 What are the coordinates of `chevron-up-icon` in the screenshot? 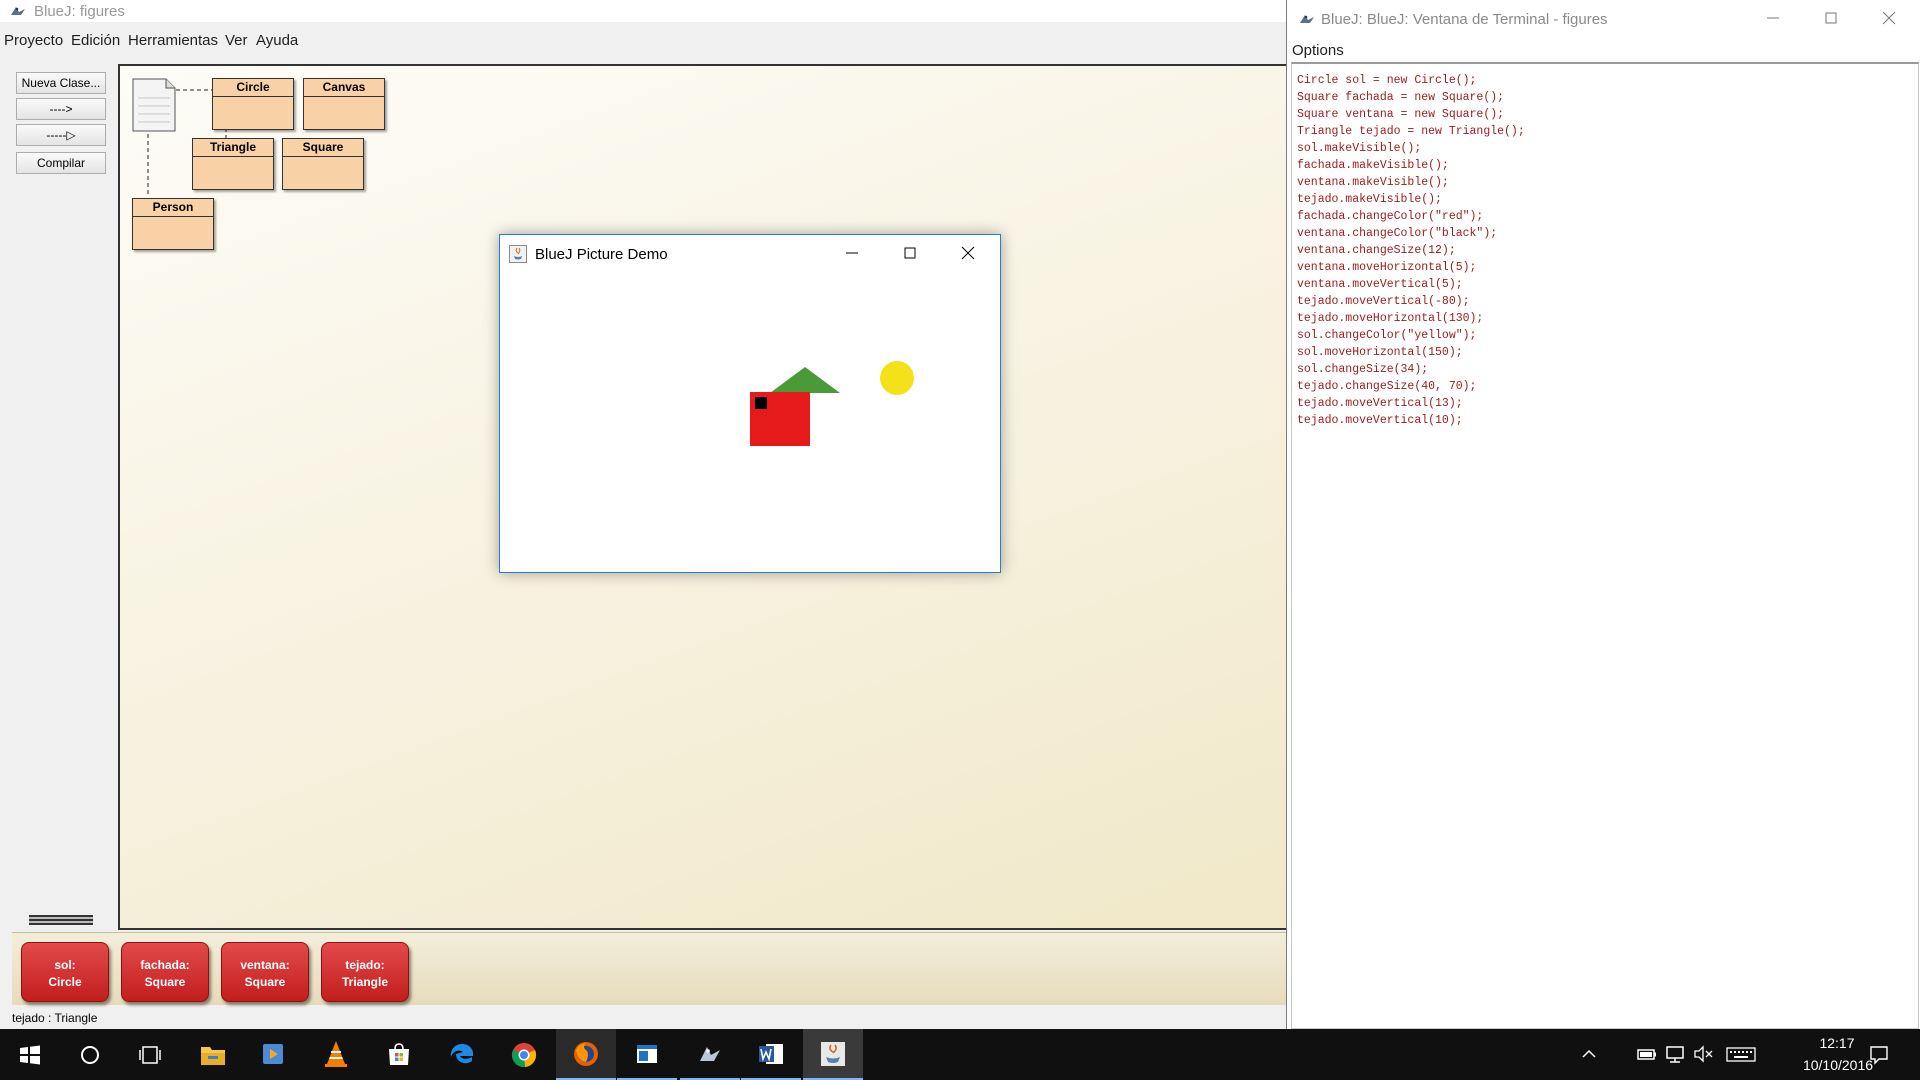 It's located at (1589, 1054).